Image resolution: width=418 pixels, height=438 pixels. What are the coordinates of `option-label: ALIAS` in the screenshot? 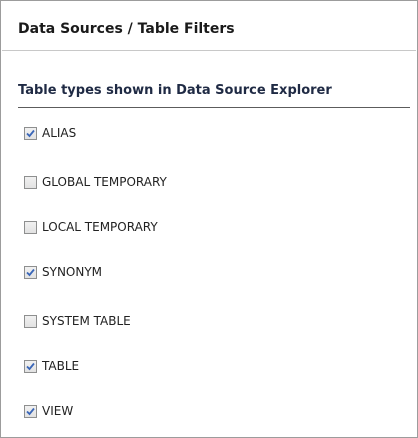 It's located at (59, 133).